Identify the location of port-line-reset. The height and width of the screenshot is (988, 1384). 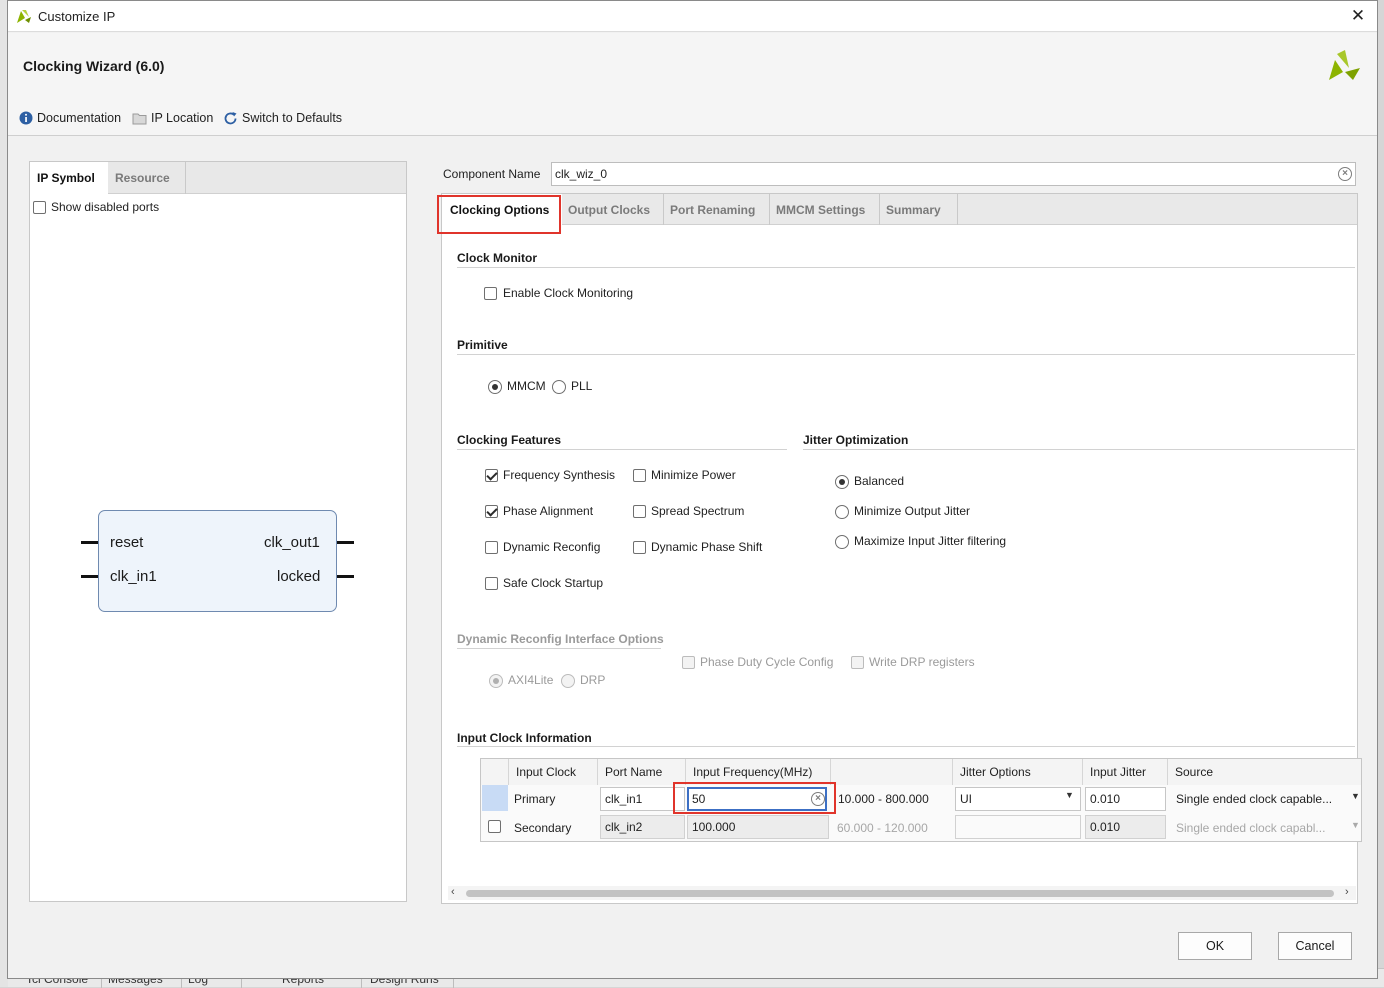
(89, 542).